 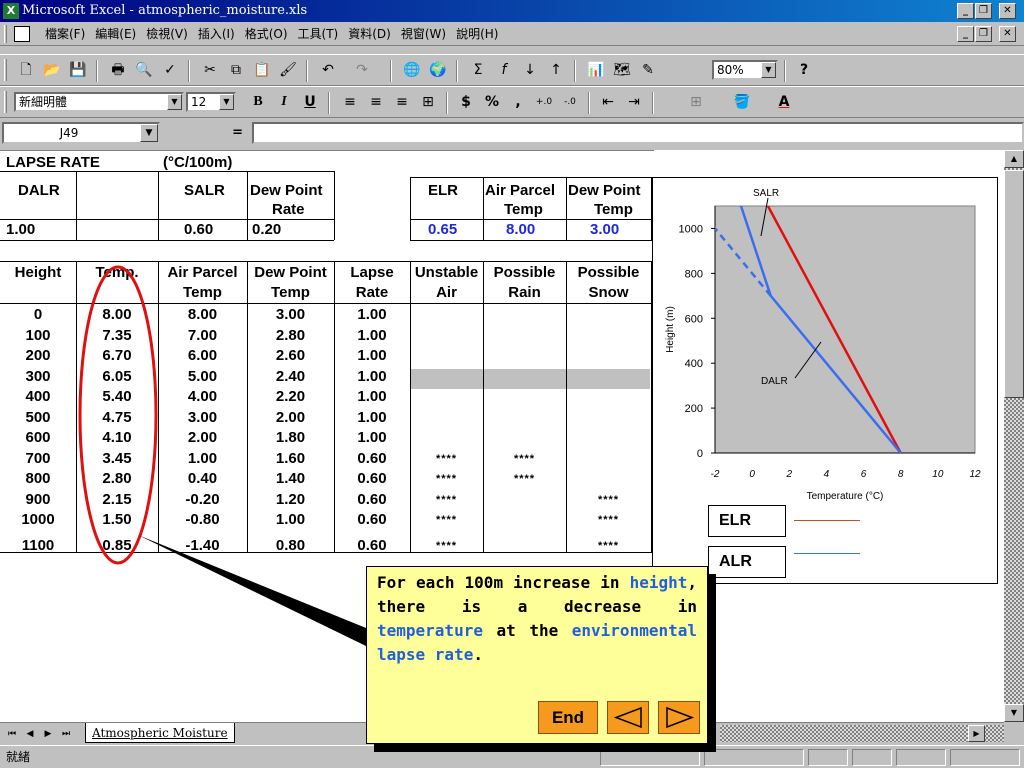 I want to click on paste-icon: 📋, so click(x=262, y=70).